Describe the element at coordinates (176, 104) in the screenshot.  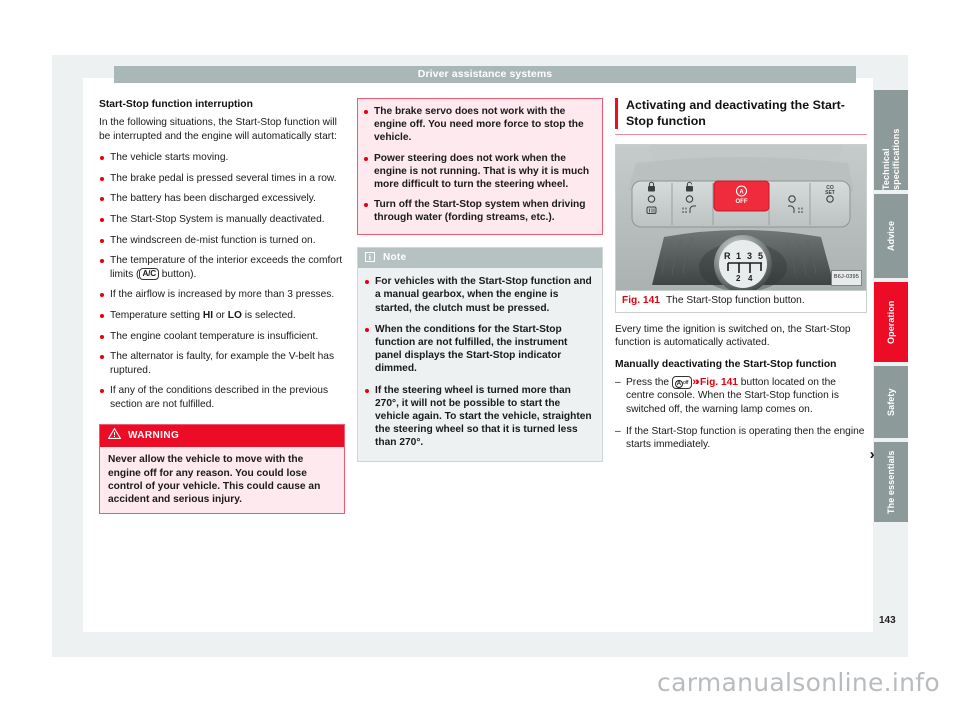
I see `col1-heading: Start-Stop function interruption` at that location.